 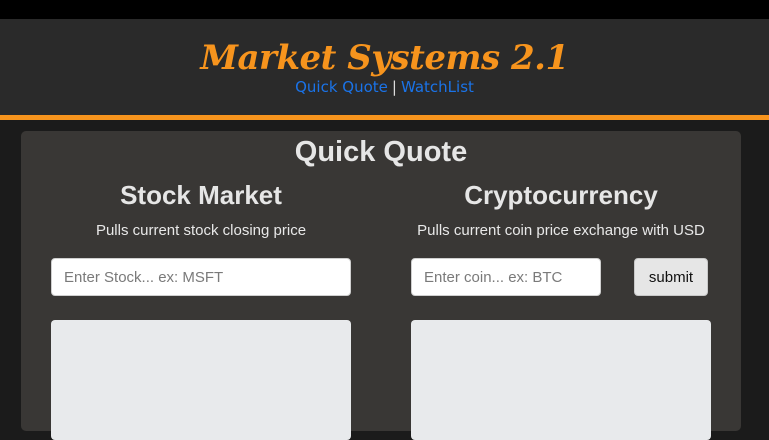 What do you see at coordinates (671, 277) in the screenshot?
I see `submit-button: submit` at bounding box center [671, 277].